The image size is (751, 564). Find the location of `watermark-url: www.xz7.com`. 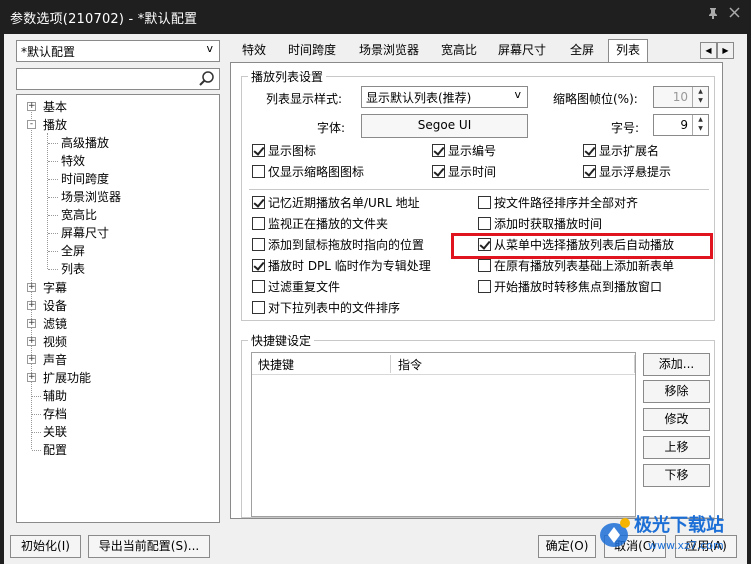

watermark-url: www.xz7.com is located at coordinates (686, 545).